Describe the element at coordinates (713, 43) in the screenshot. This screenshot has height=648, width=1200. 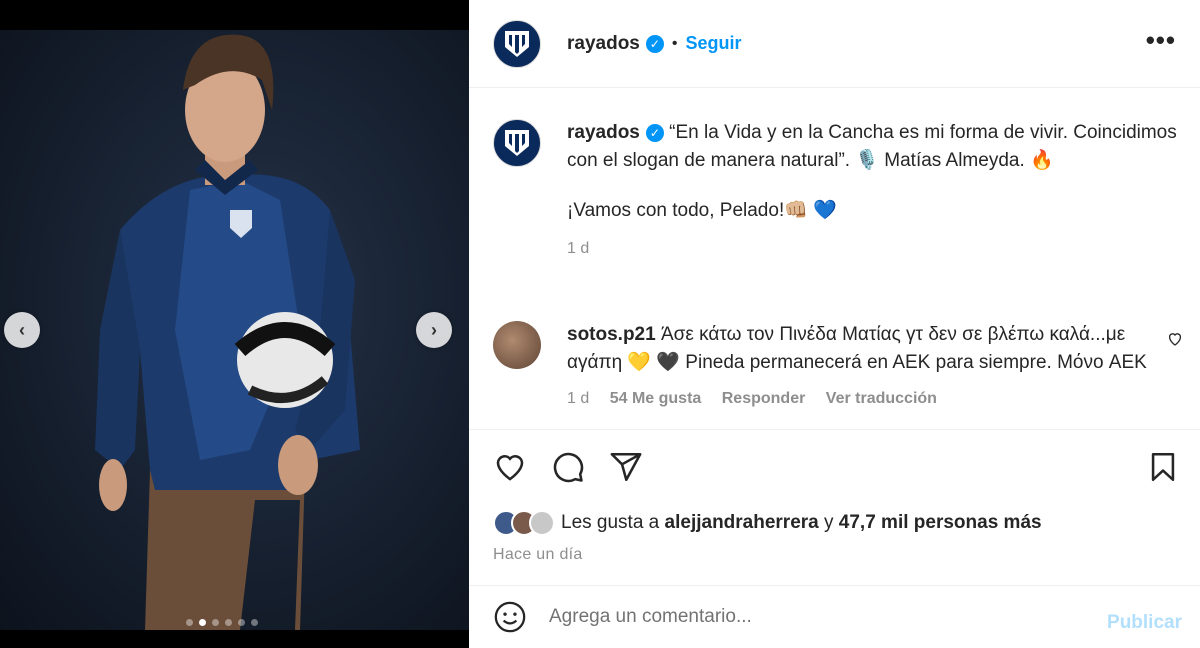
I see `follow-button: Seguir` at that location.